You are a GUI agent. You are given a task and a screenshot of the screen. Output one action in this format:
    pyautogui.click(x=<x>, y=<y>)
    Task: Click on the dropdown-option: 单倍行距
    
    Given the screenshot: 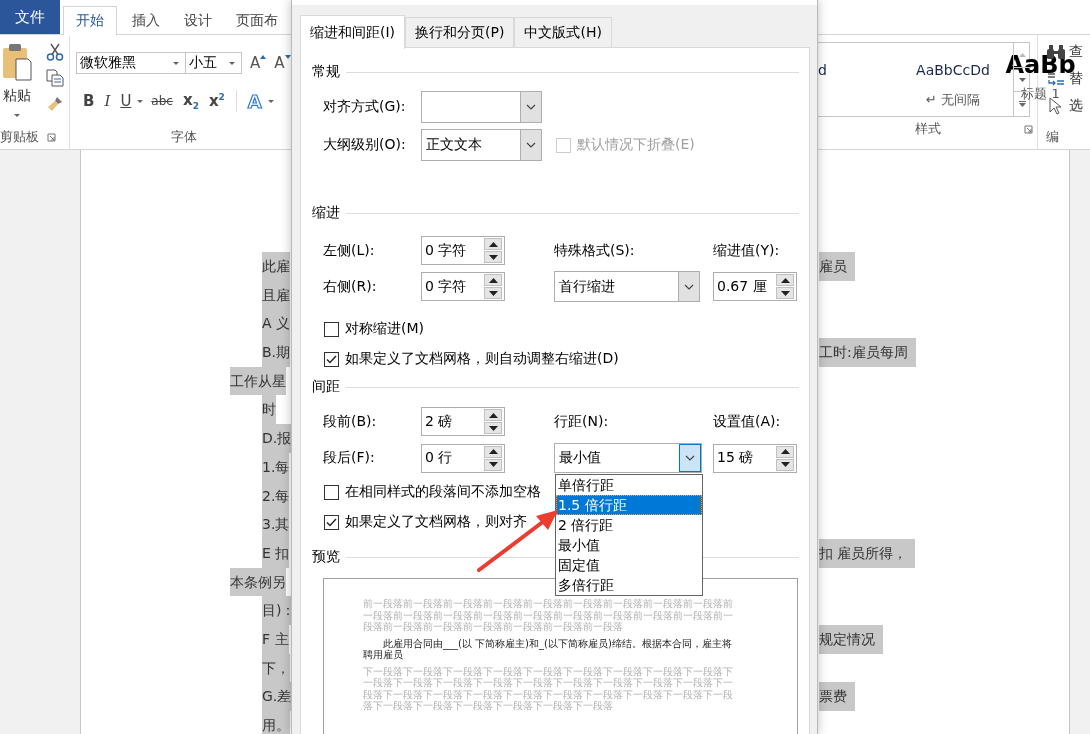 What is the action you would take?
    pyautogui.click(x=629, y=485)
    